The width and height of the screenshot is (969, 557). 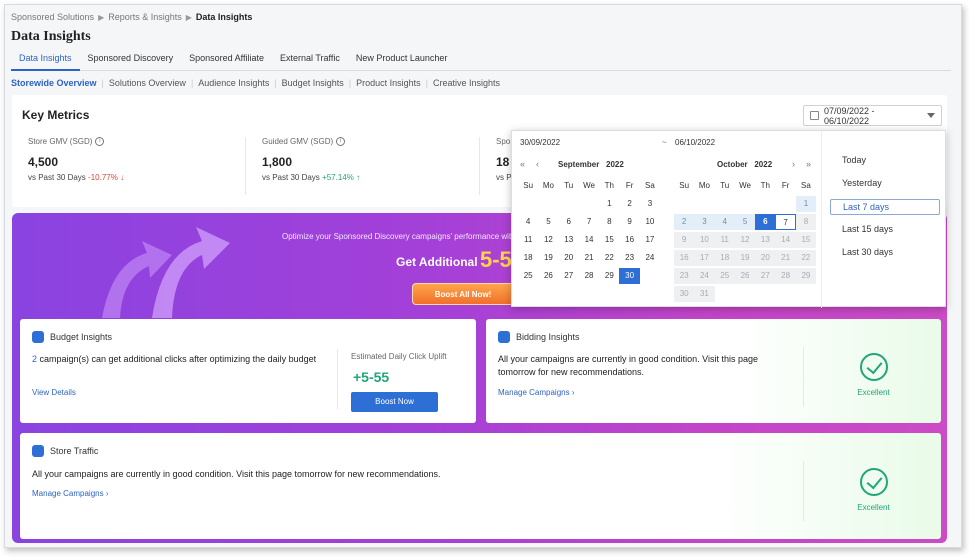 What do you see at coordinates (885, 187) in the screenshot?
I see `quick-range-yesterday: Yesterday` at bounding box center [885, 187].